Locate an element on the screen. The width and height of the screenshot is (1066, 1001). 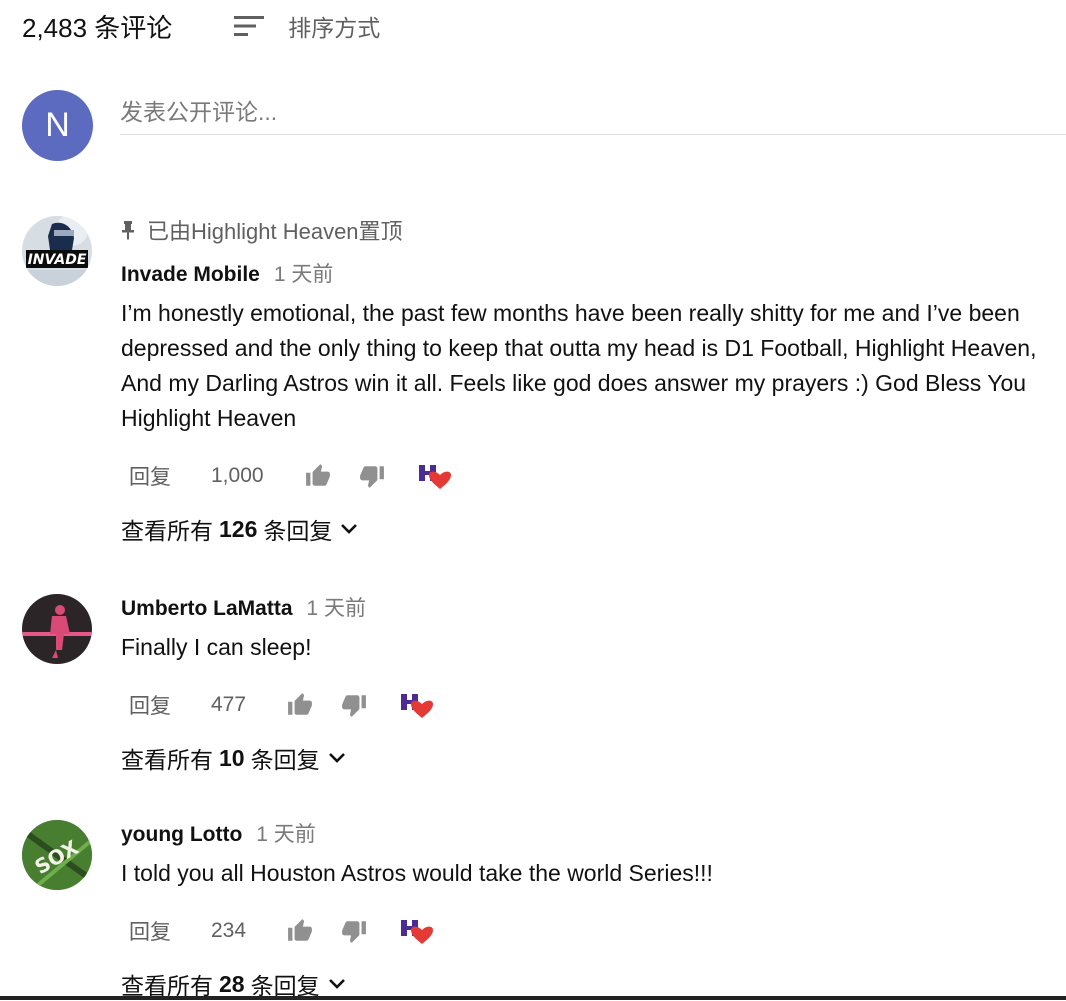
viewport-bottom-edge is located at coordinates (533, 998).